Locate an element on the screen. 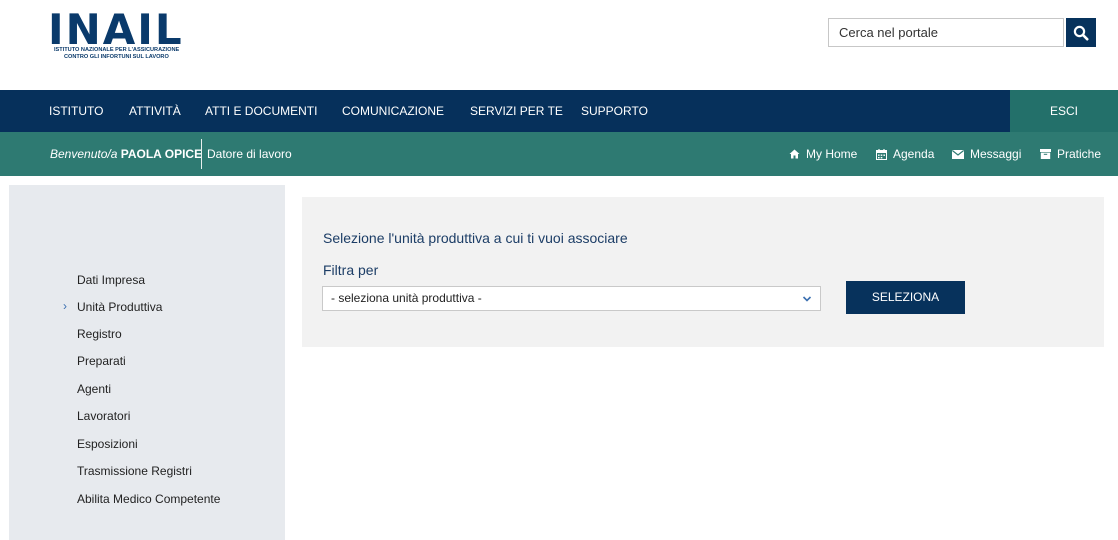  logo-wordmark: INAIL is located at coordinates (116, 29).